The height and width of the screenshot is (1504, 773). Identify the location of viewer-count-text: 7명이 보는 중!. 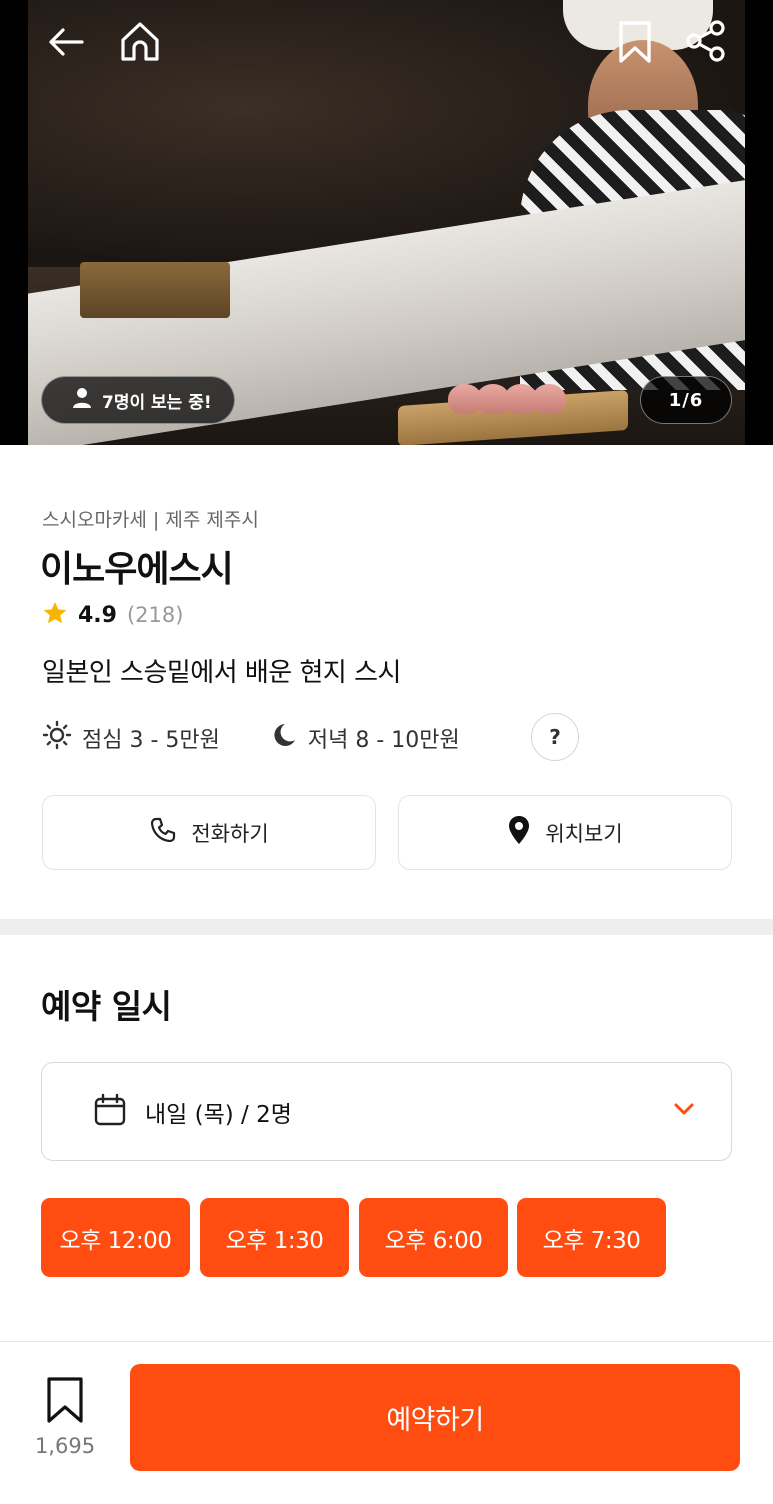
(157, 402).